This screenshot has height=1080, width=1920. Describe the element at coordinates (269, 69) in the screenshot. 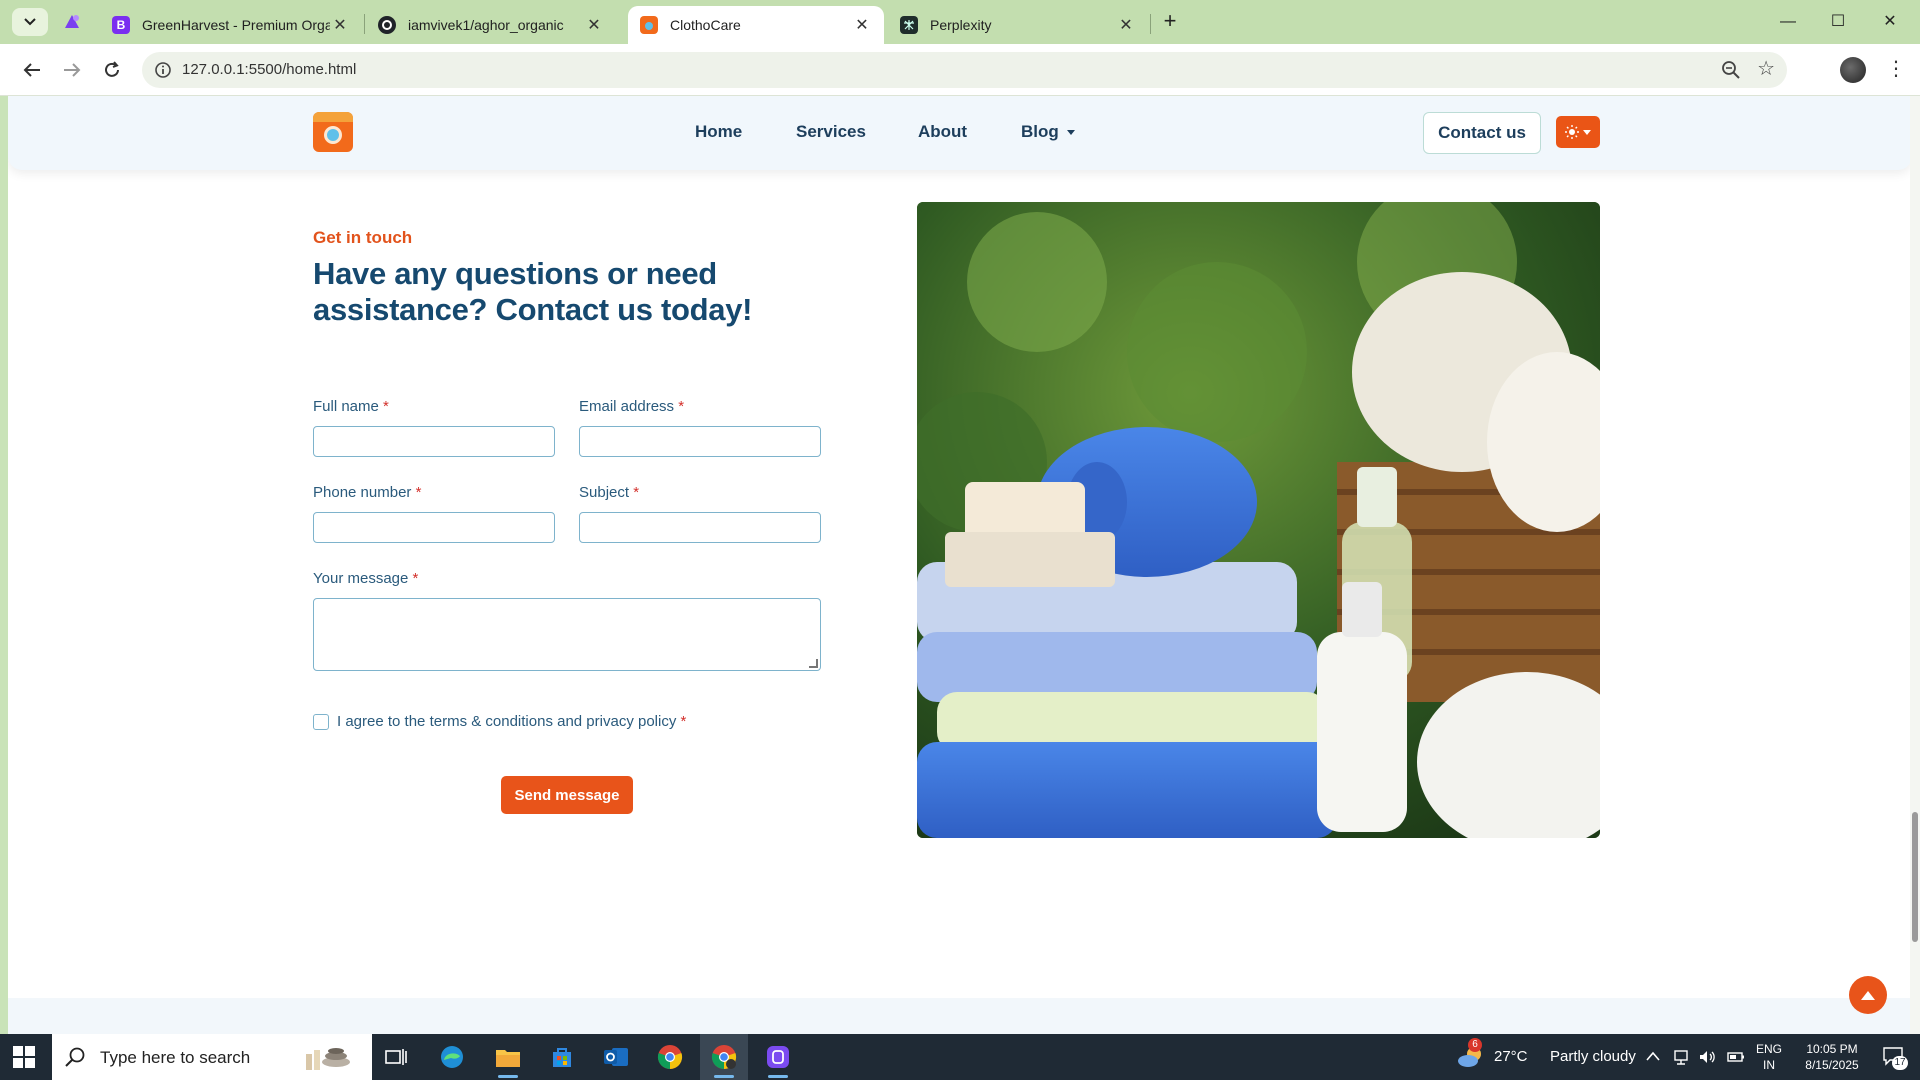

I see `url-text: 127.0.0.1:5500/home.html` at that location.